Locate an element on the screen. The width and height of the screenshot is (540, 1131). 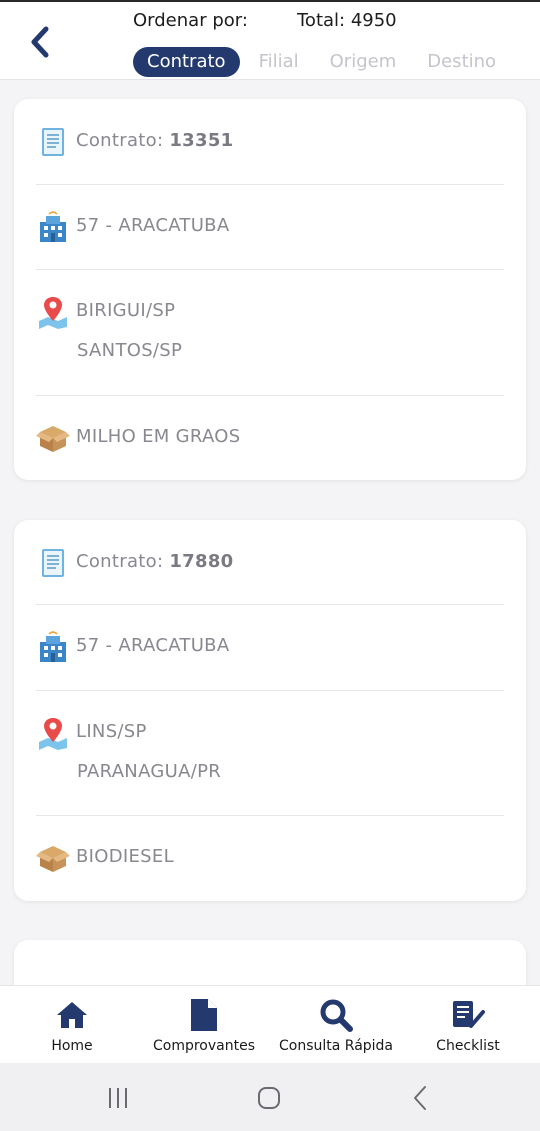
recent-apps-button is located at coordinates (118, 1098).